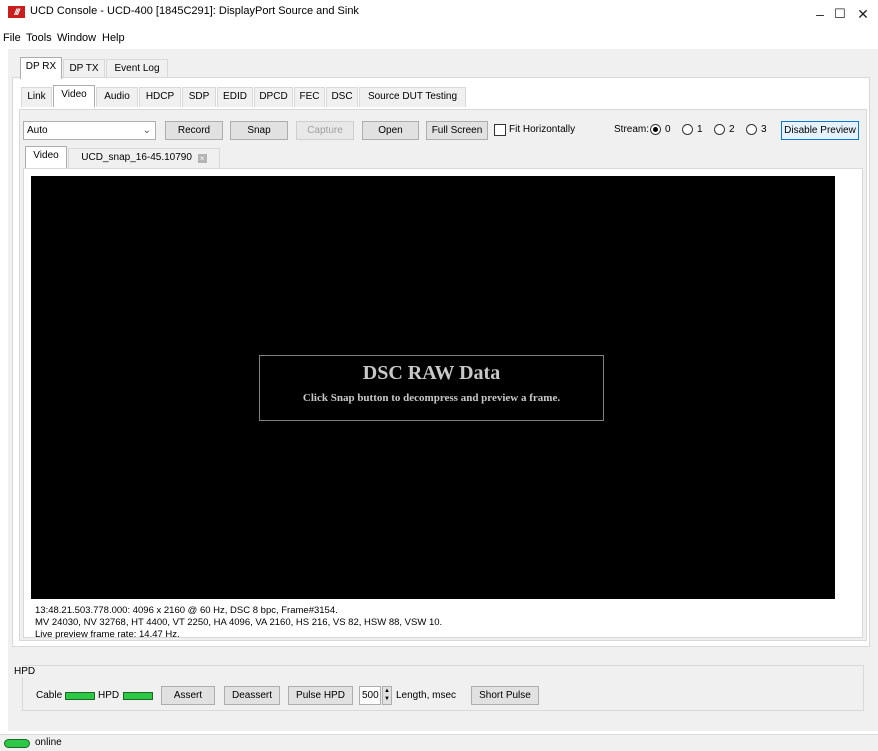  What do you see at coordinates (259, 130) in the screenshot?
I see `snap-button: Snap` at bounding box center [259, 130].